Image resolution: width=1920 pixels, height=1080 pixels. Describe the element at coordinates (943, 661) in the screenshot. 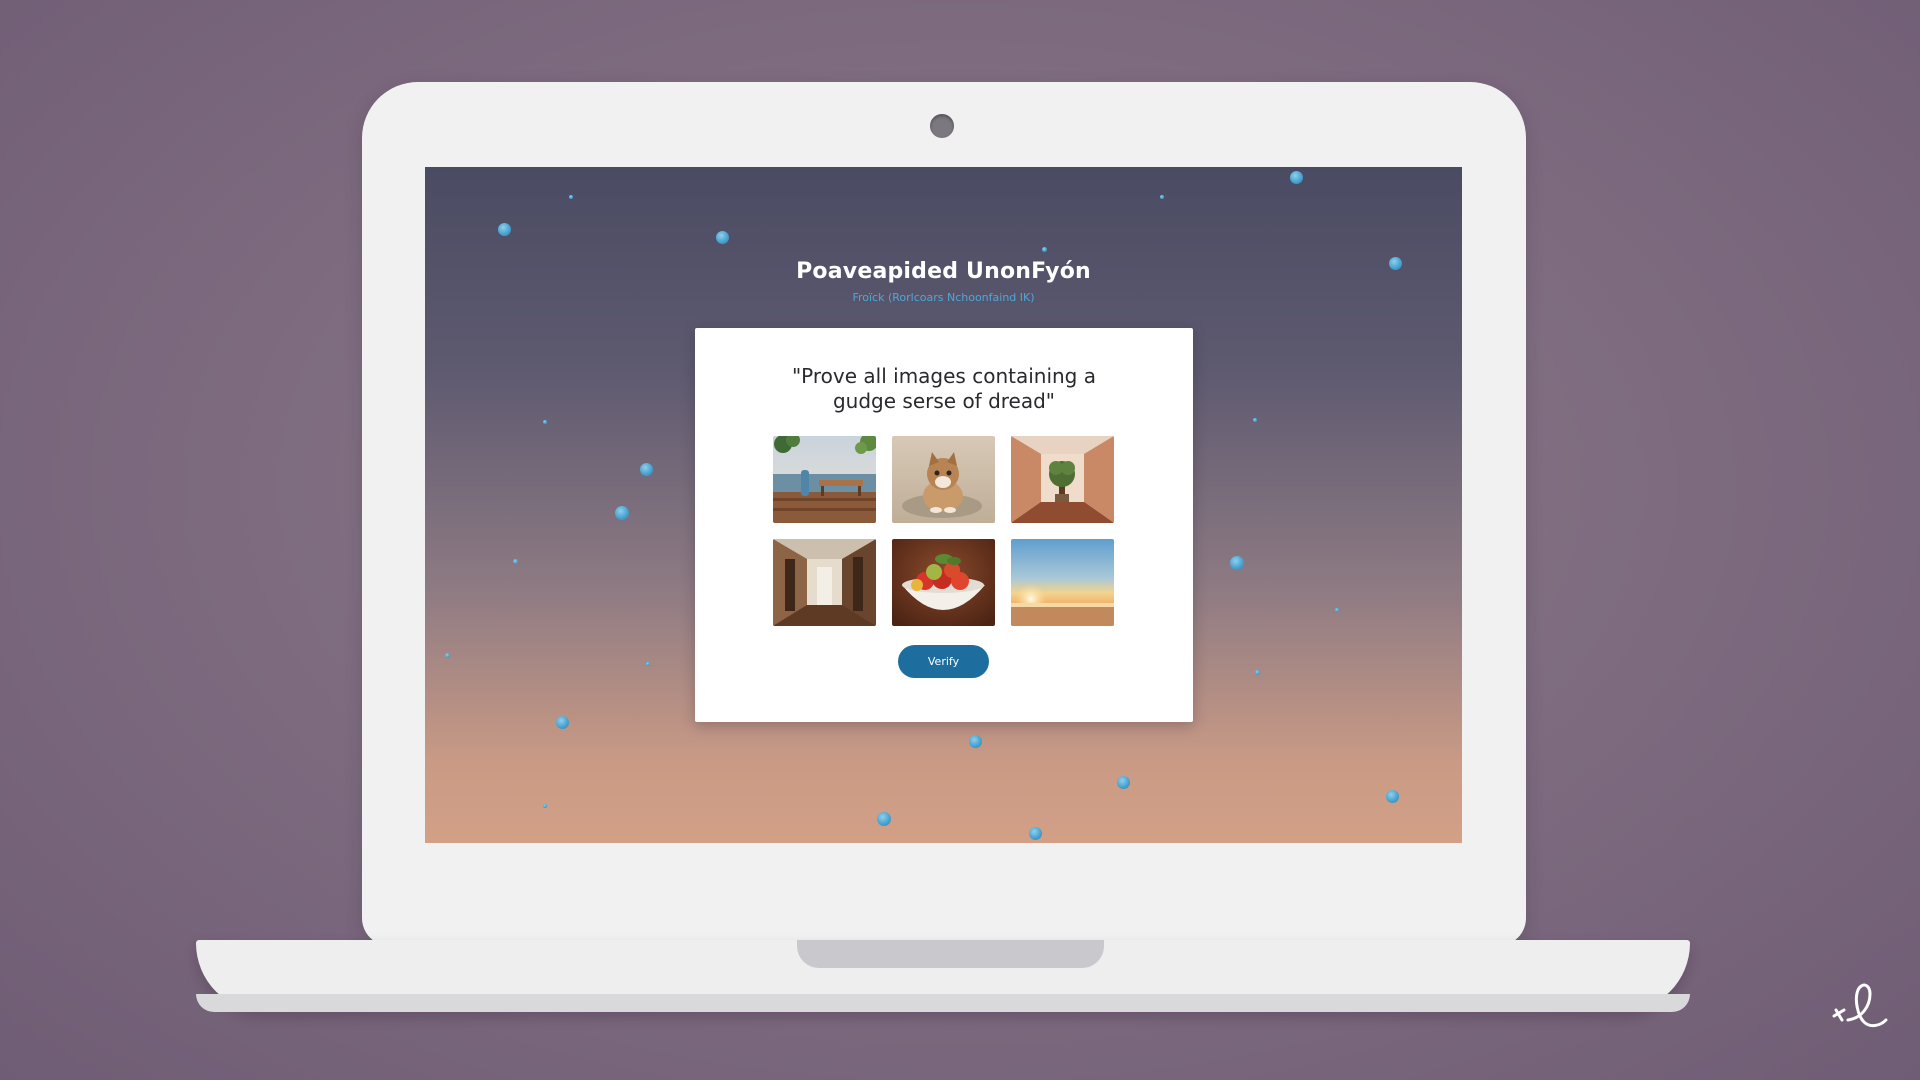

I see `verify-button: Verify` at that location.